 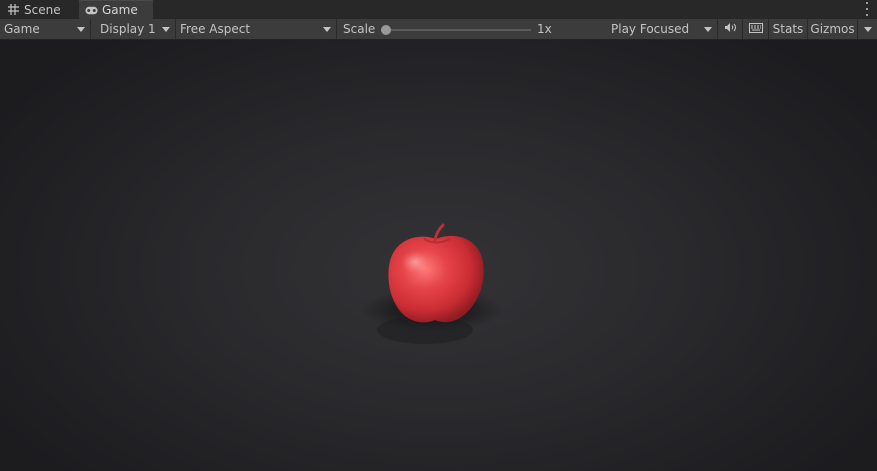 I want to click on view-dropdown: Game, so click(x=45, y=29).